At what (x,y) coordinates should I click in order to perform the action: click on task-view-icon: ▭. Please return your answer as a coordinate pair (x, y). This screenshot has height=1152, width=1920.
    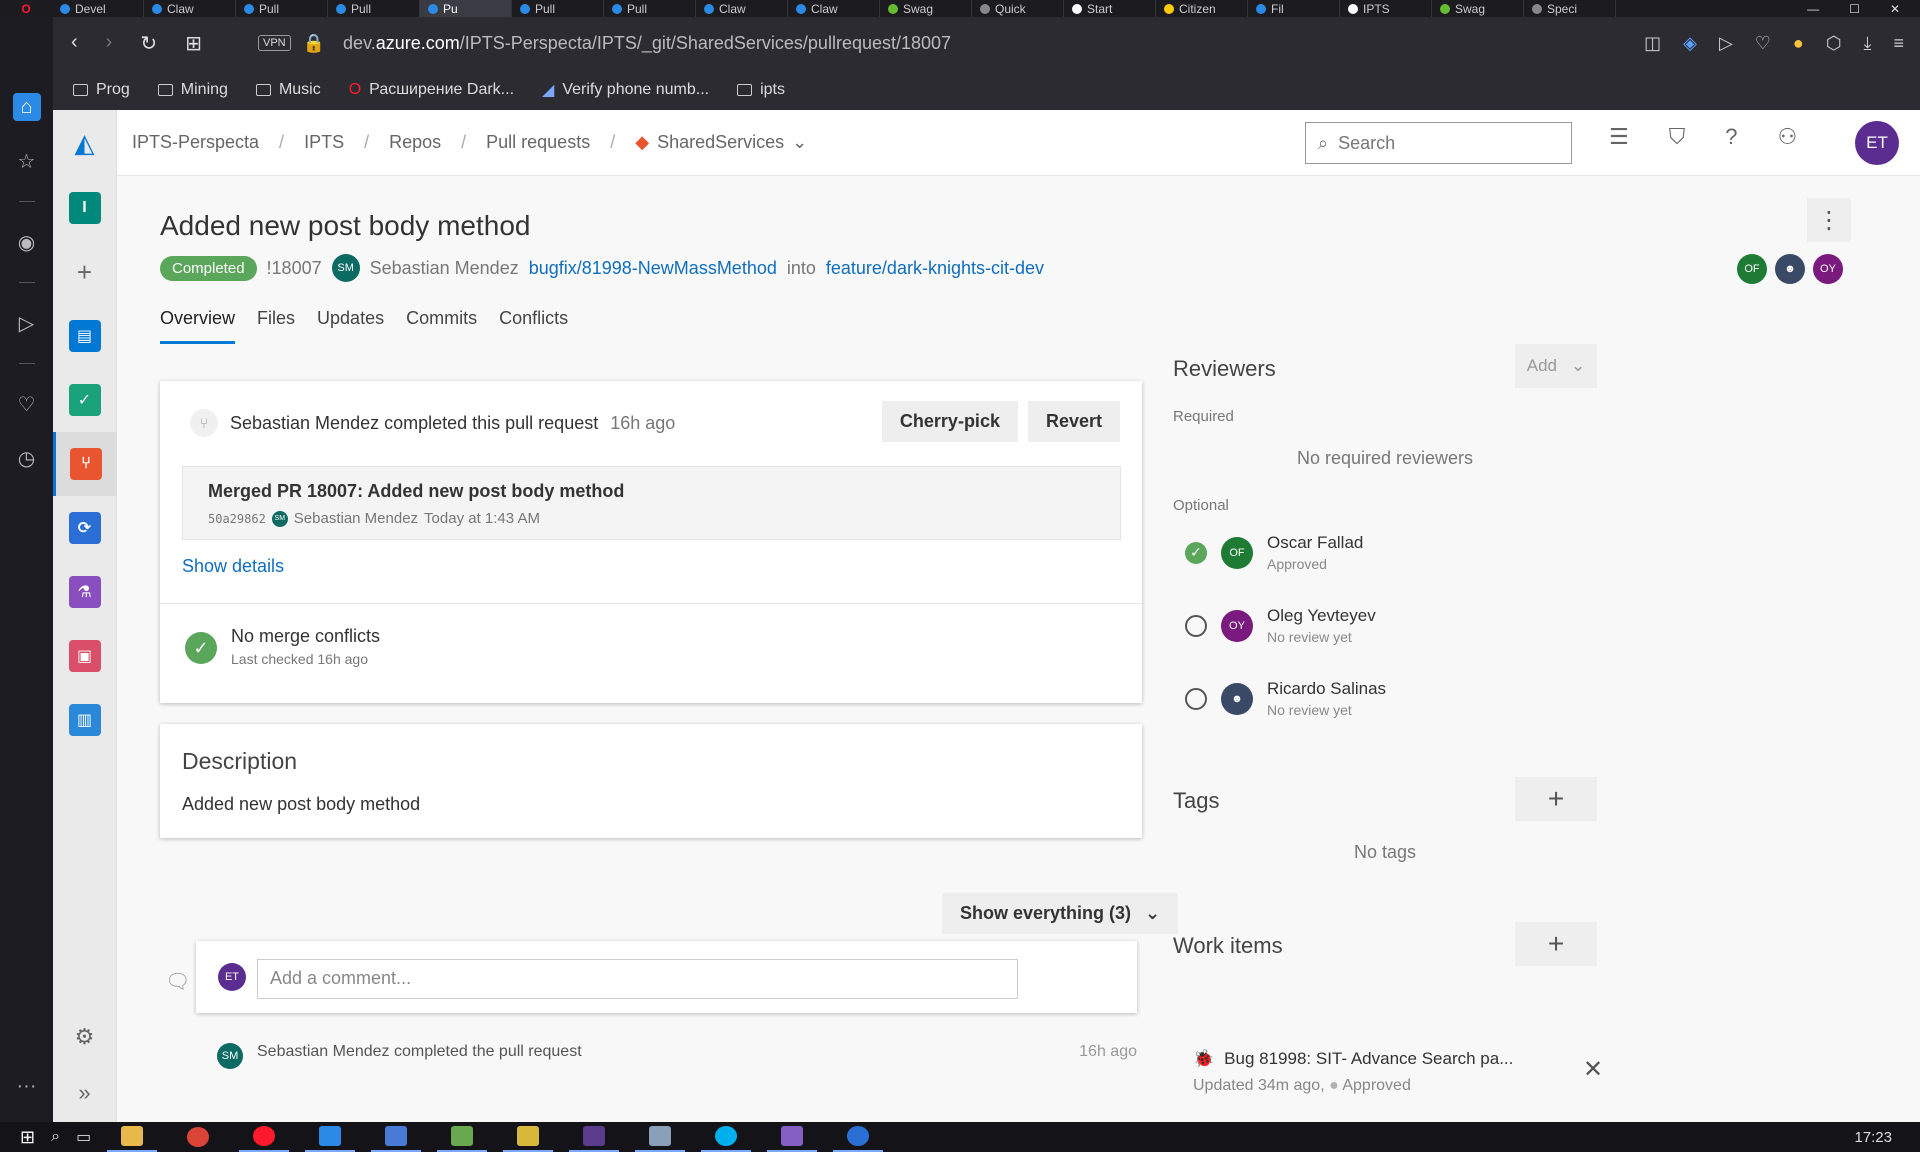
    Looking at the image, I should click on (83, 1137).